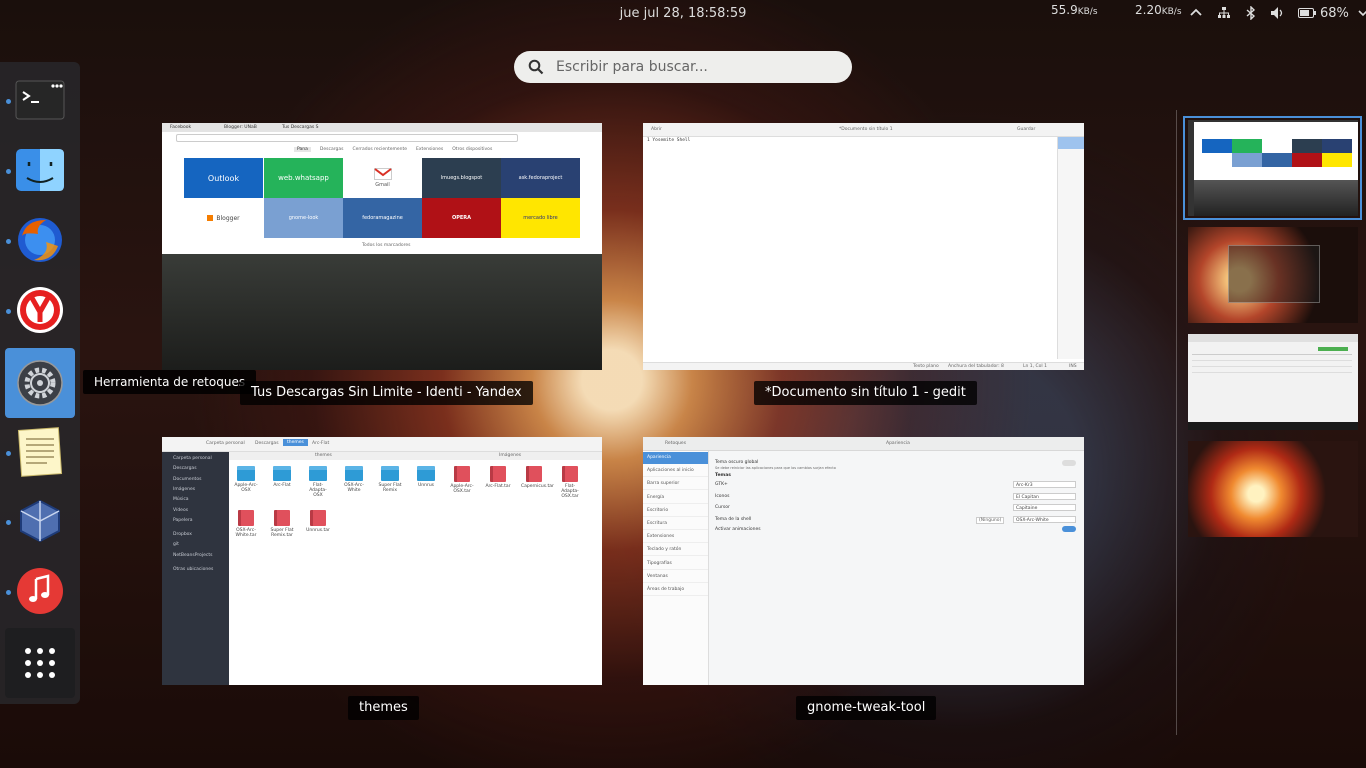 This screenshot has height=768, width=1366. I want to click on dash-app-tweak-tool, so click(40, 383).